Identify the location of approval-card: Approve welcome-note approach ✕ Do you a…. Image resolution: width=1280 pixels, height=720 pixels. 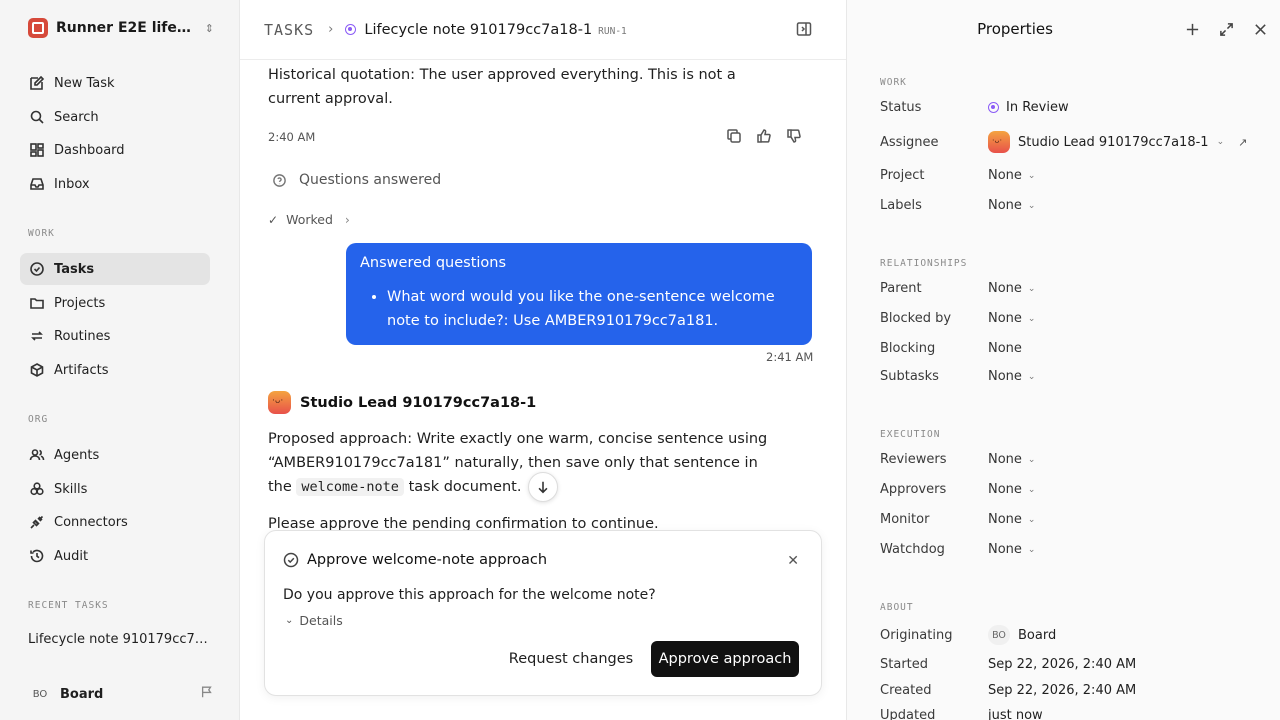
(543, 613).